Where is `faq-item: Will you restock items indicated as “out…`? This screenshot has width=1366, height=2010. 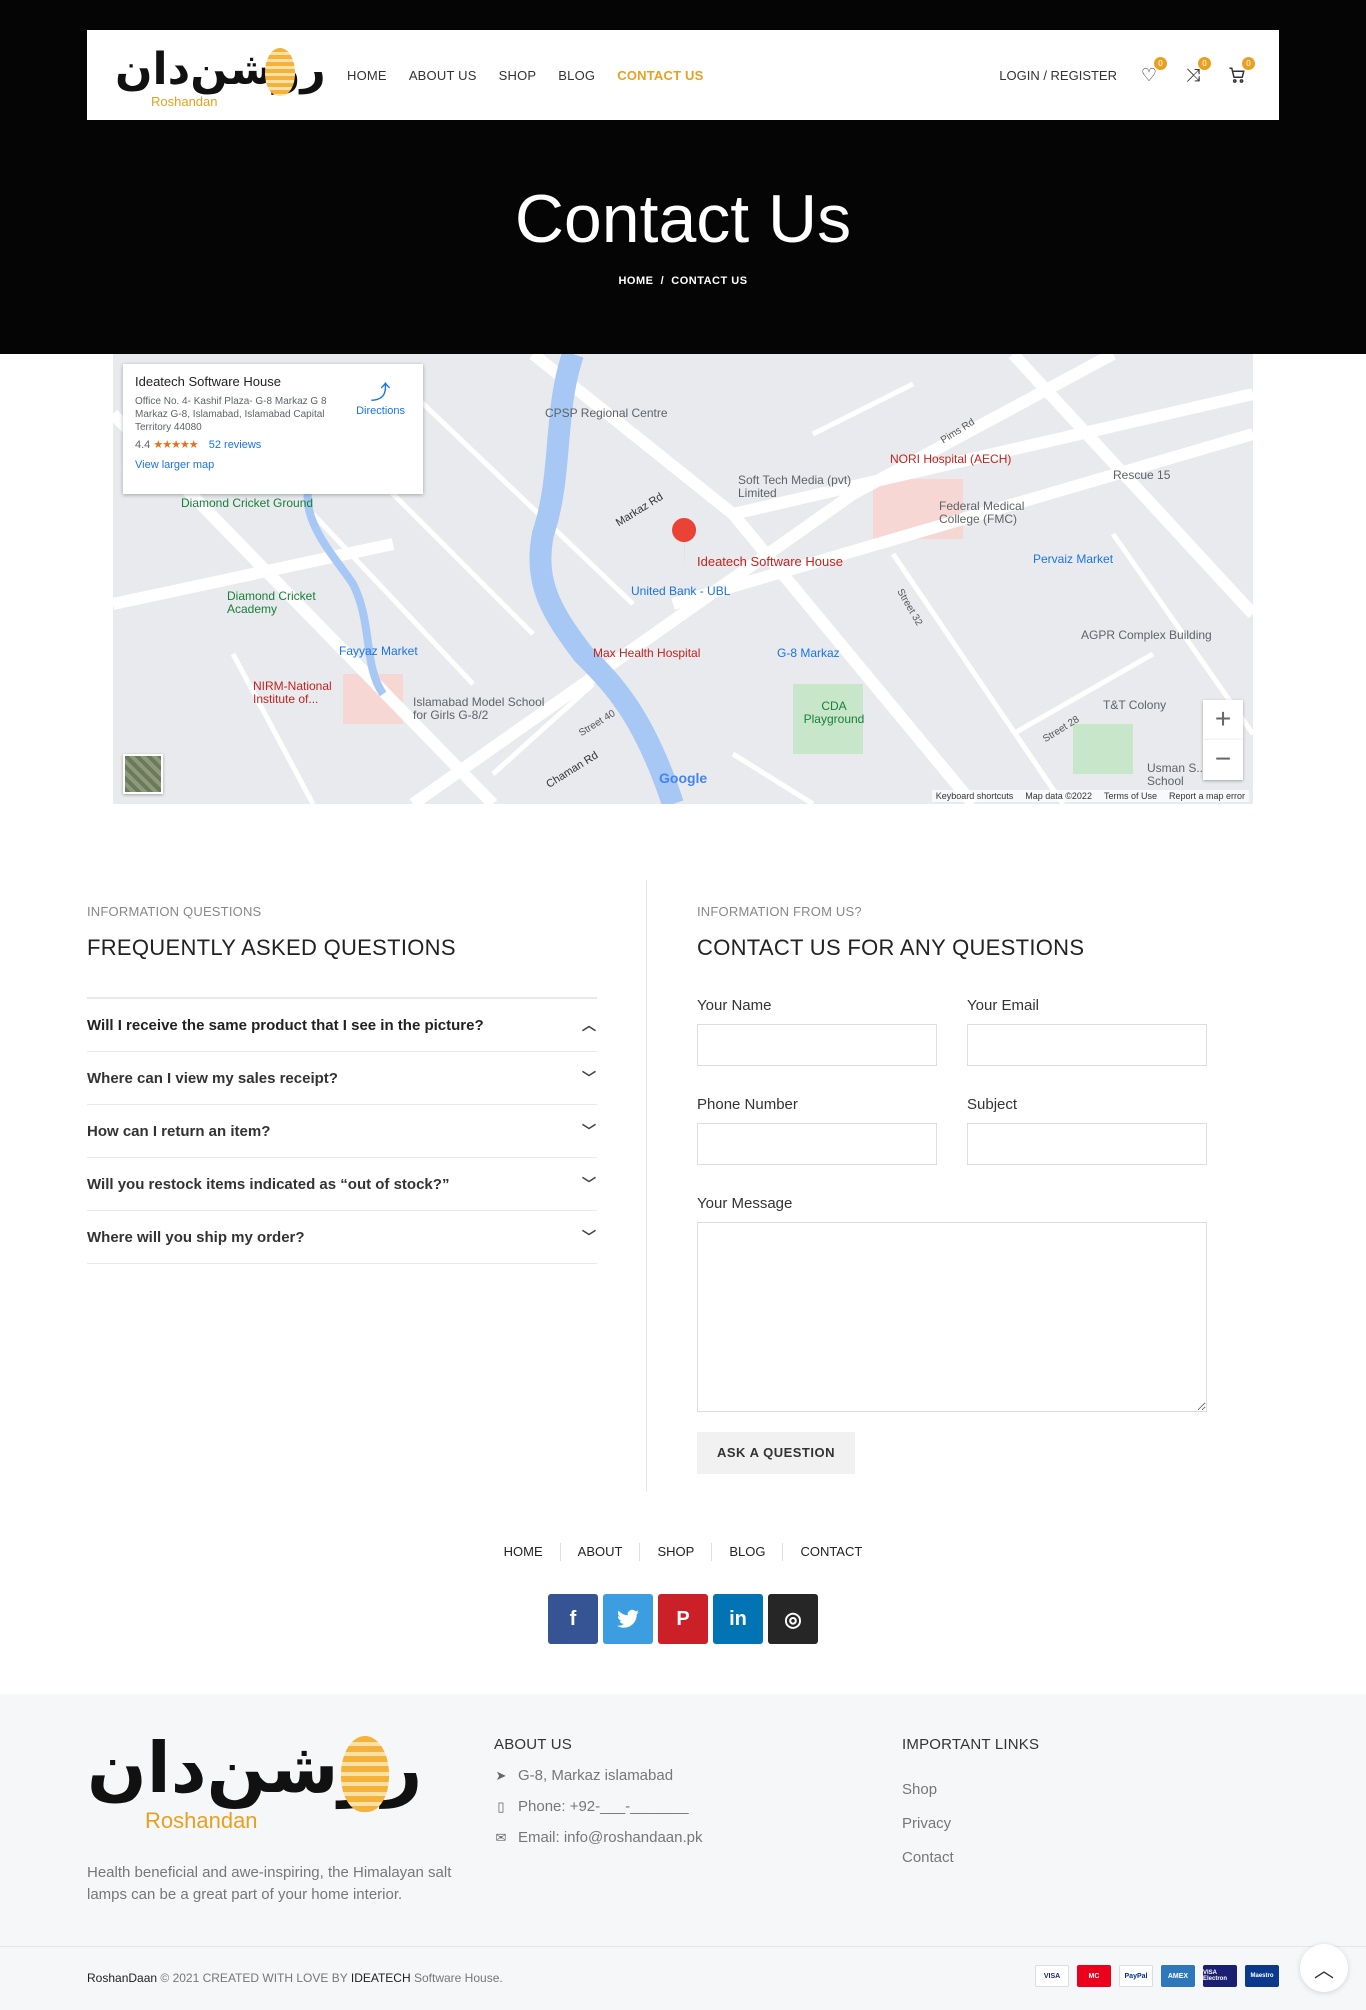
faq-item: Will you restock items indicated as “out… is located at coordinates (342, 1184).